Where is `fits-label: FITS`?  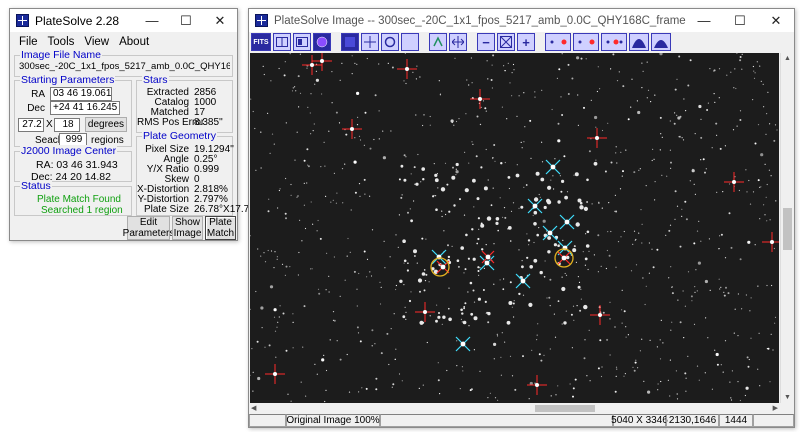 fits-label: FITS is located at coordinates (261, 42).